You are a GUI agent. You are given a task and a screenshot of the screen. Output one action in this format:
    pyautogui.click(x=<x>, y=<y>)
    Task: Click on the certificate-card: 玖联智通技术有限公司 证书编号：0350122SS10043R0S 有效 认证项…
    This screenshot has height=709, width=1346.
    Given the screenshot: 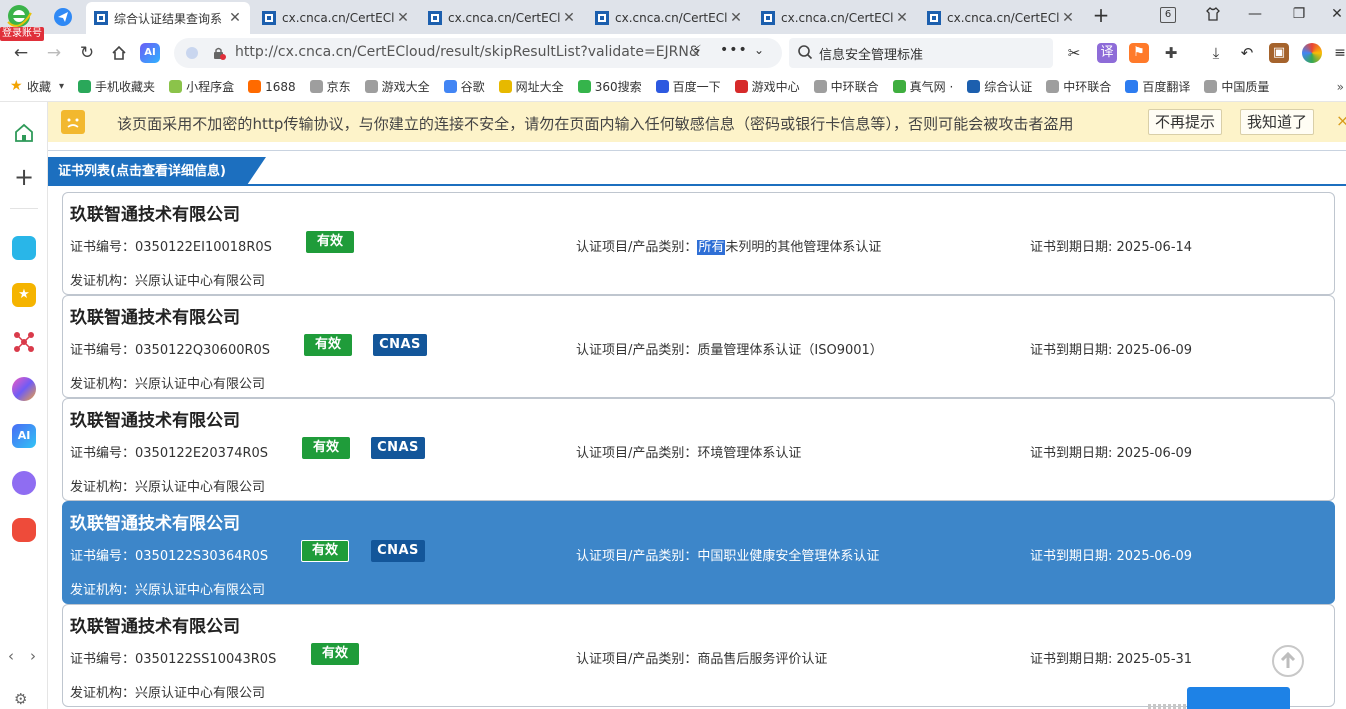 What is the action you would take?
    pyautogui.click(x=698, y=655)
    